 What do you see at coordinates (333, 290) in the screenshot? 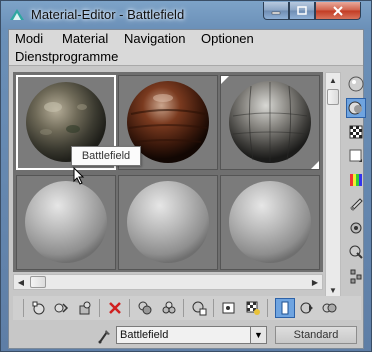
I see `scroll-down-arrow-icon: ▼` at bounding box center [333, 290].